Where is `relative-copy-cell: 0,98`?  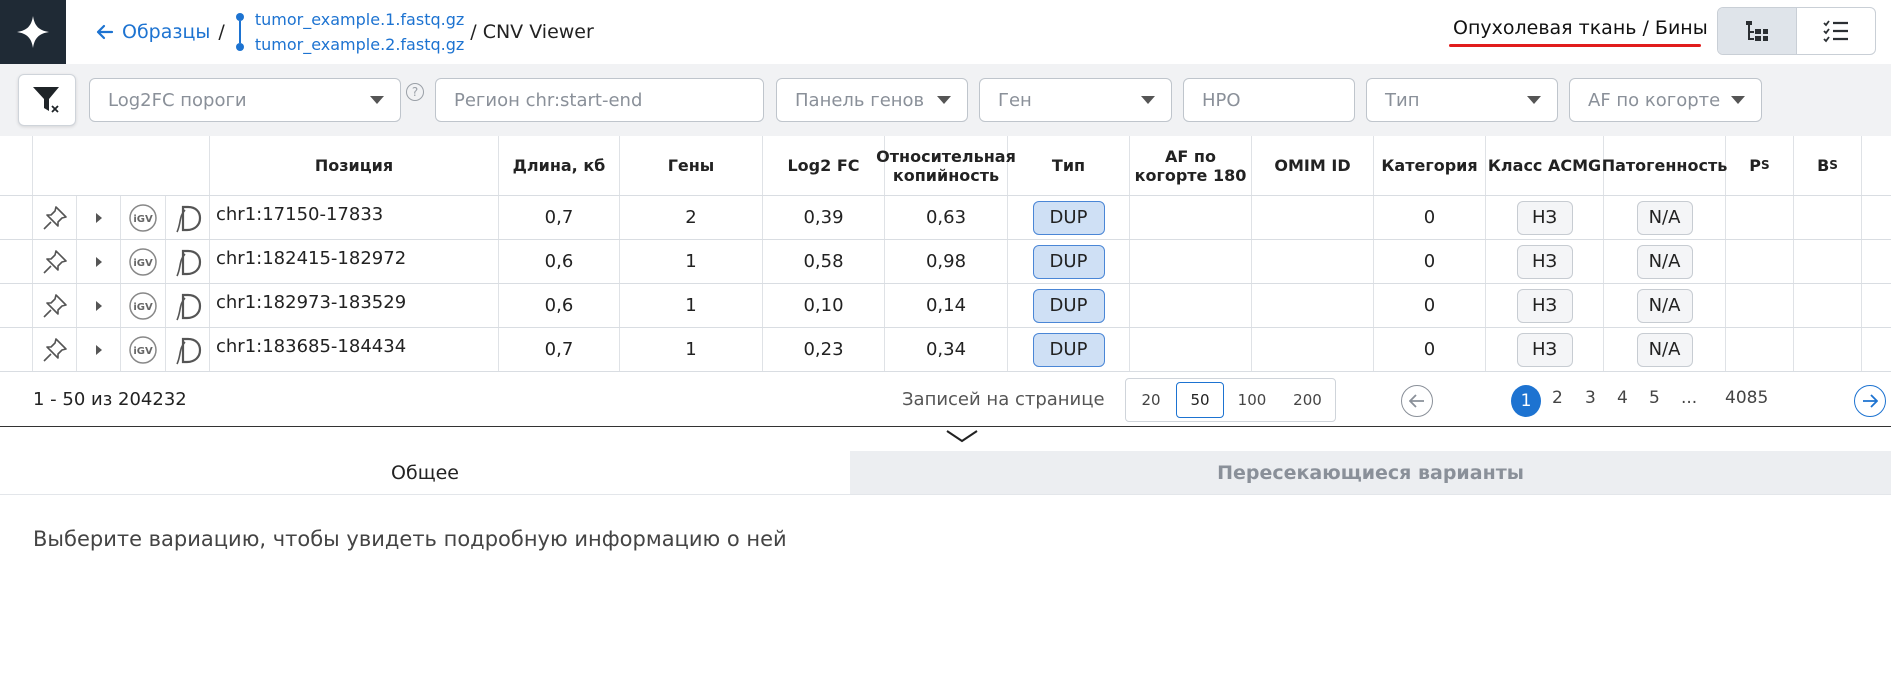 relative-copy-cell: 0,98 is located at coordinates (946, 261).